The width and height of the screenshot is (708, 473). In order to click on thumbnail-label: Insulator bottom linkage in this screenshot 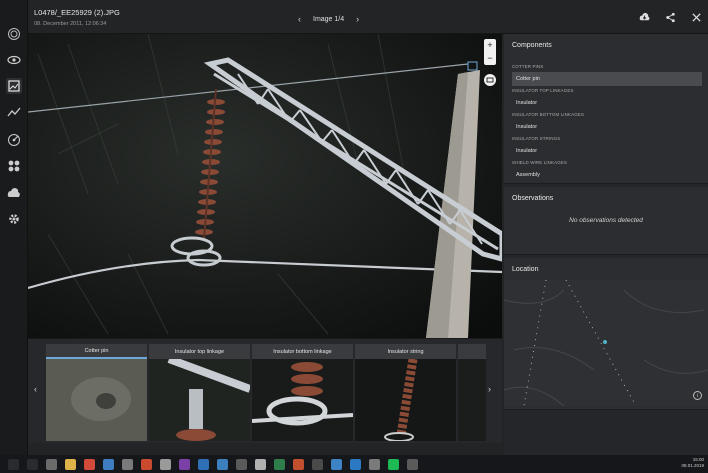, I will do `click(302, 351)`.